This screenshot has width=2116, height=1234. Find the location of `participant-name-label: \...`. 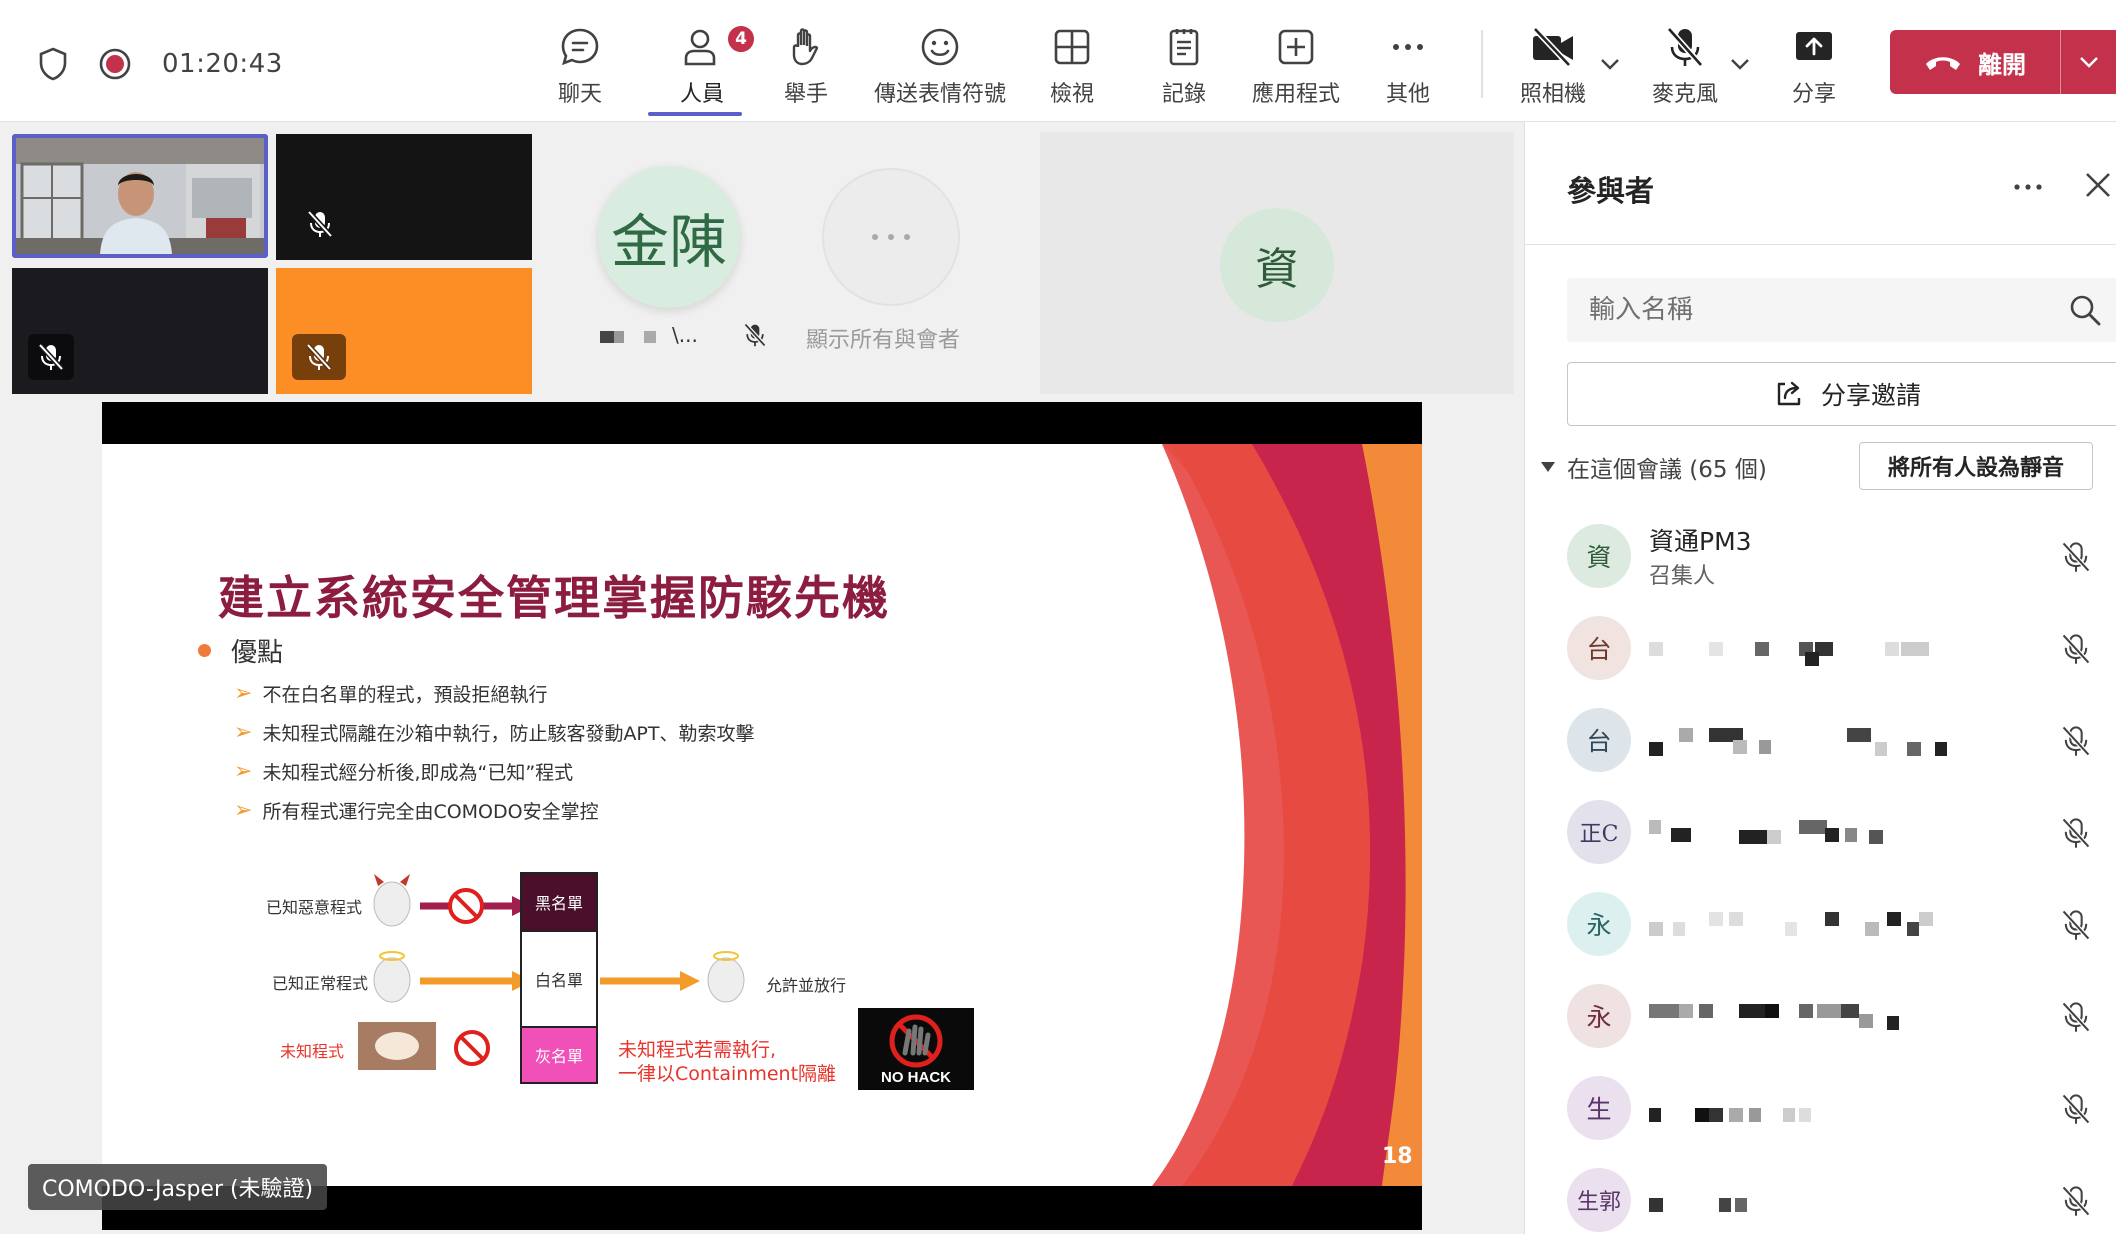

participant-name-label: \... is located at coordinates (684, 335).